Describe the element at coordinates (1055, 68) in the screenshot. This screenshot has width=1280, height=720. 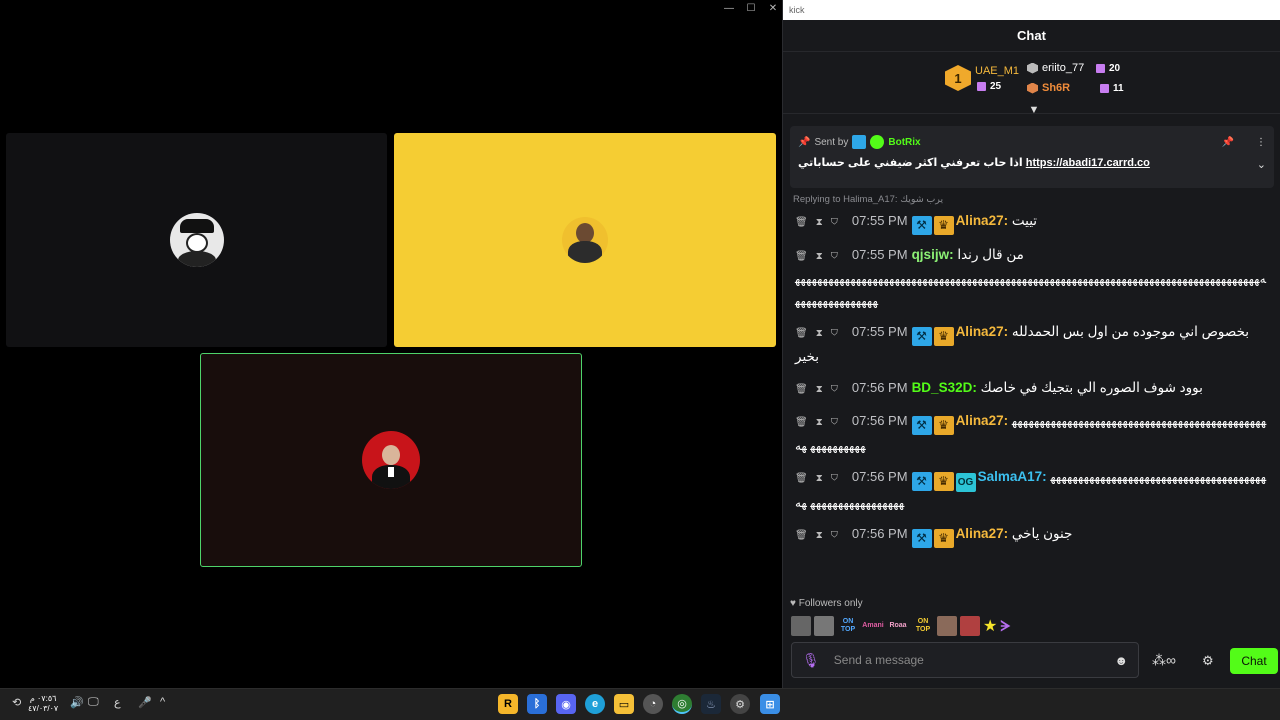
I see `rank-2-entry: eriito_77` at that location.